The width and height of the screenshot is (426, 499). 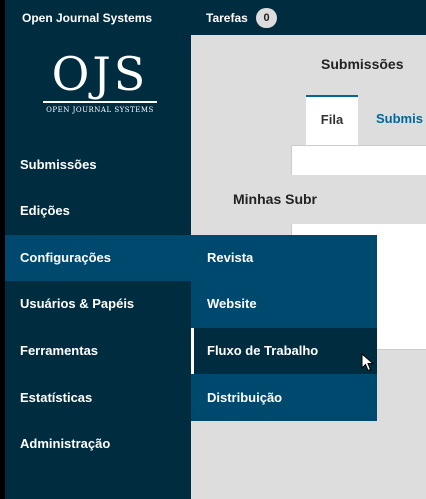 I want to click on tab-submissions: Submis, so click(x=401, y=119).